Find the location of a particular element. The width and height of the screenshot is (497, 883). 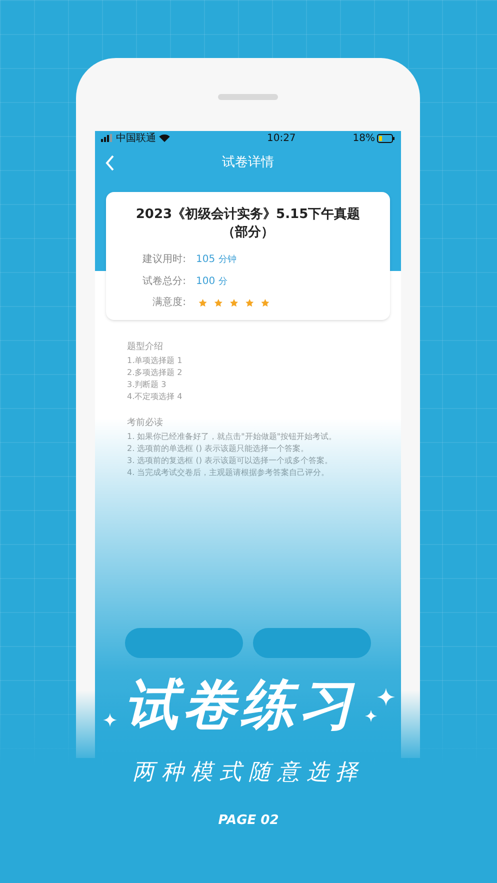

signal-icon is located at coordinates (107, 138).